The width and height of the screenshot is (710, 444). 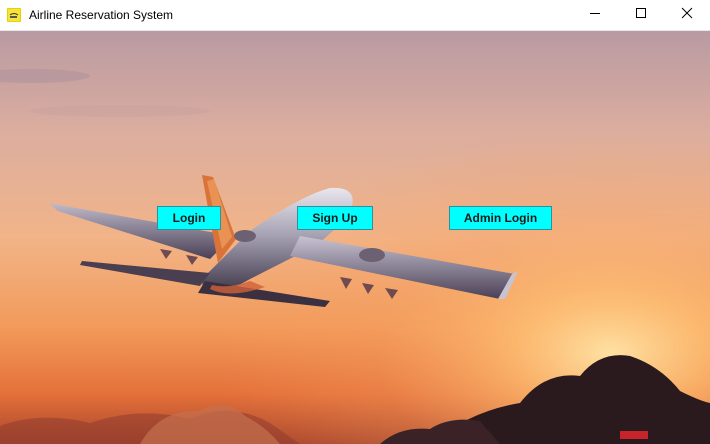 What do you see at coordinates (14, 15) in the screenshot?
I see `java-cup-icon` at bounding box center [14, 15].